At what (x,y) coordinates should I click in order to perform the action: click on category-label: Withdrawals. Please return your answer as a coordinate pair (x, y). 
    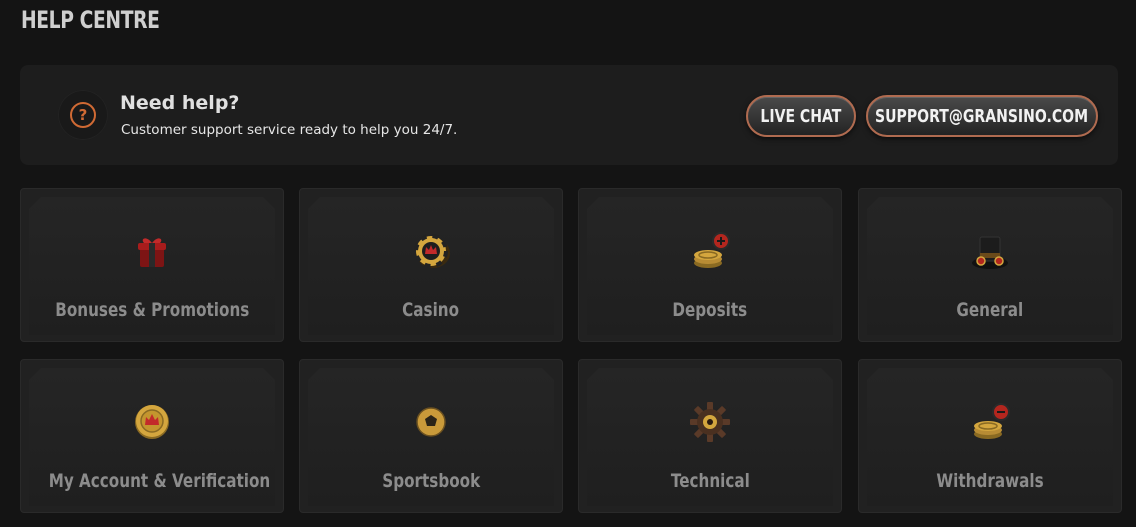
    Looking at the image, I should click on (990, 481).